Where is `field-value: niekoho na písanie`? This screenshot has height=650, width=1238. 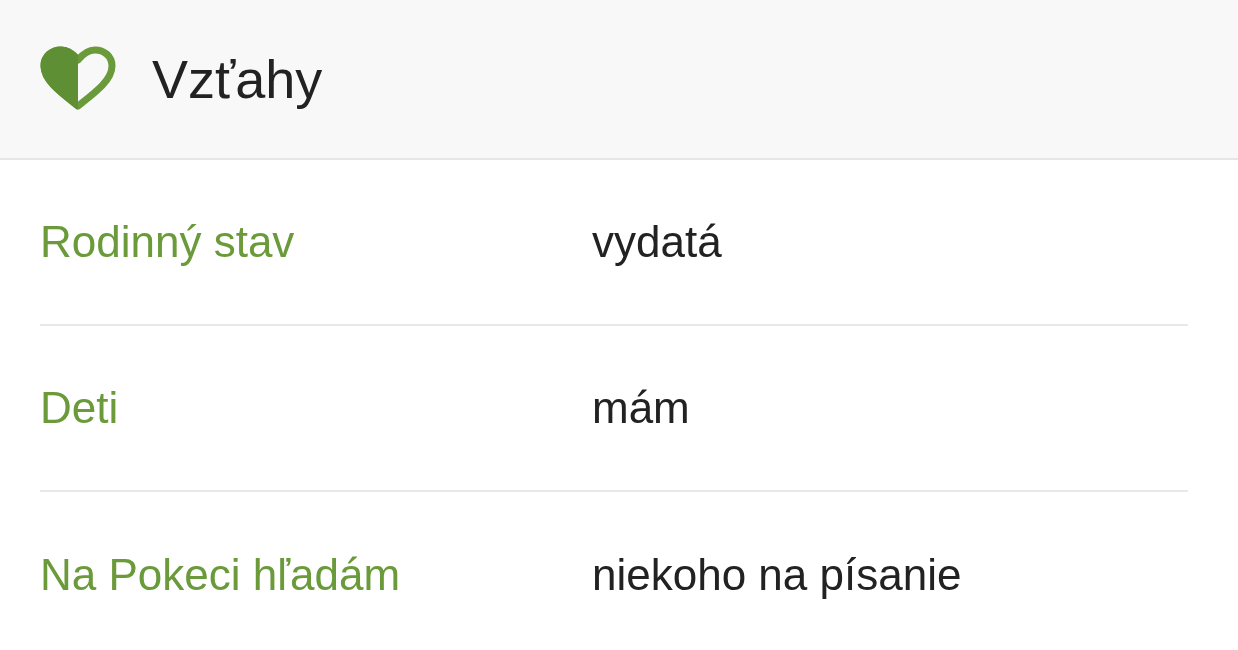
field-value: niekoho na písanie is located at coordinates (777, 575).